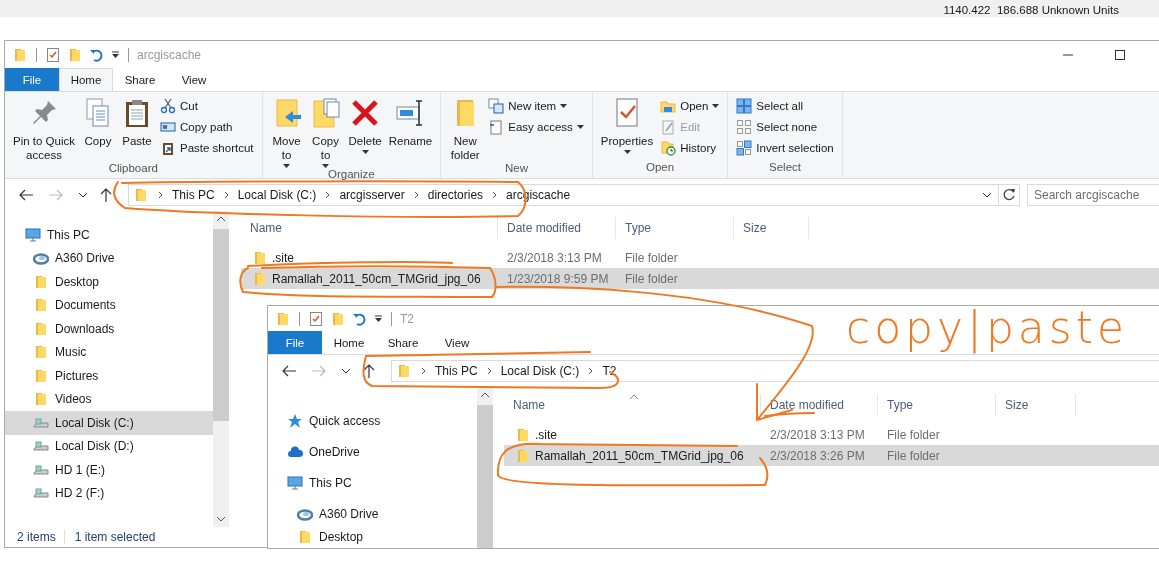  I want to click on ribbon-button: Select all, so click(785, 106).